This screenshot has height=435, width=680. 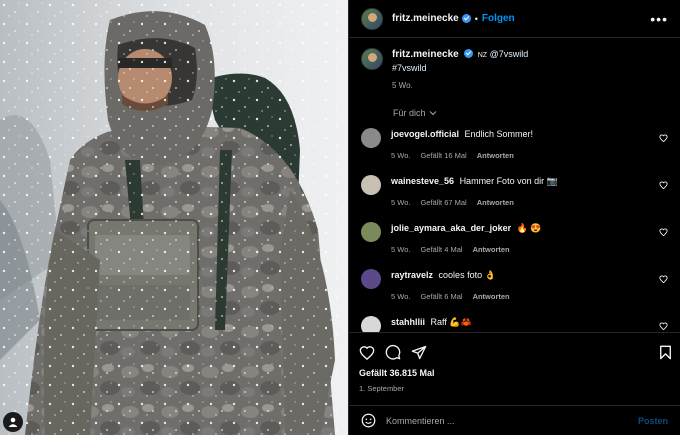 I want to click on add-comment-bar: Kommentieren ... Posten, so click(x=514, y=420).